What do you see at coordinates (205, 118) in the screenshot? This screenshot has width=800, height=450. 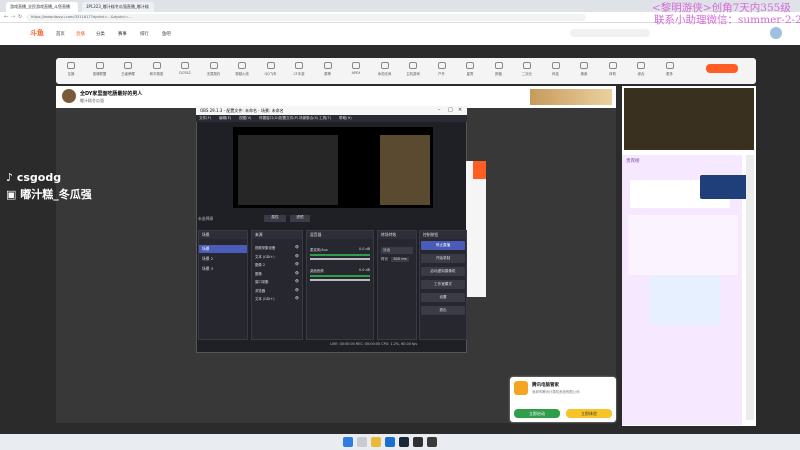 I see `obs-menu-item: 文件(F)` at bounding box center [205, 118].